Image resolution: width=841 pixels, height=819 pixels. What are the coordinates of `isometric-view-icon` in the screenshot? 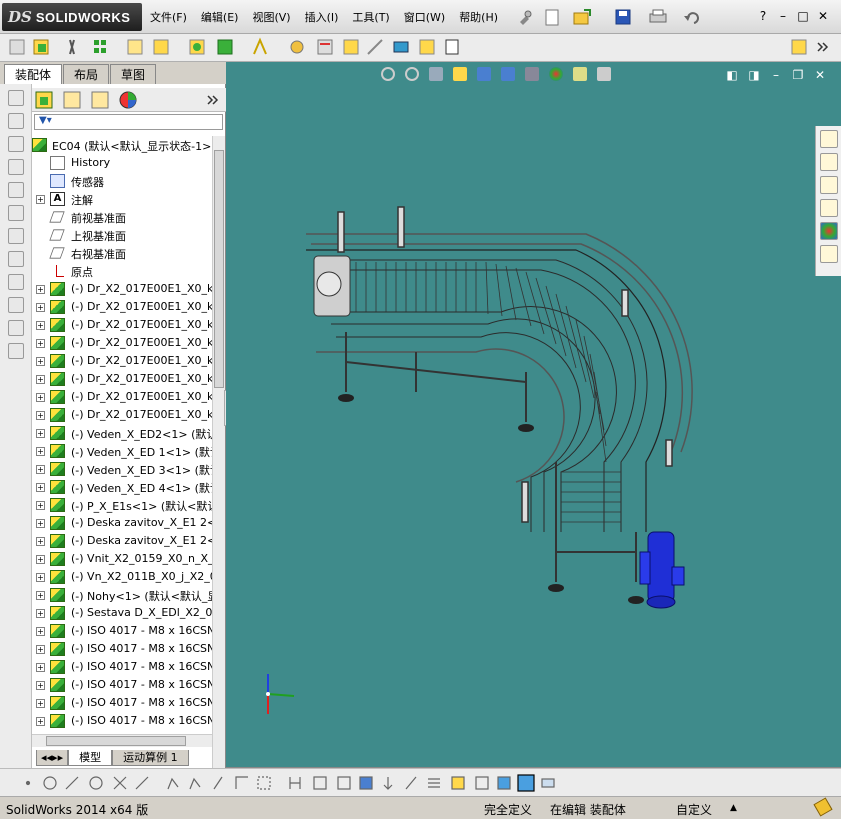 It's located at (16, 236).